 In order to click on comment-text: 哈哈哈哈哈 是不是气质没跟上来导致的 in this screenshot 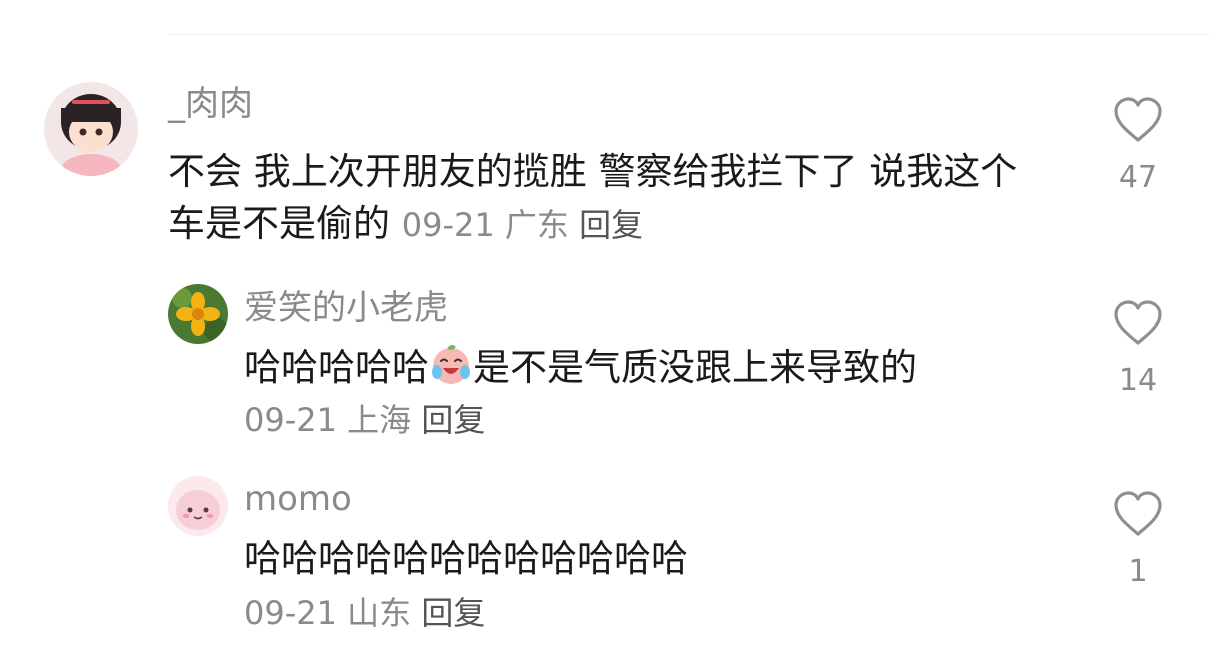, I will do `click(639, 368)`.